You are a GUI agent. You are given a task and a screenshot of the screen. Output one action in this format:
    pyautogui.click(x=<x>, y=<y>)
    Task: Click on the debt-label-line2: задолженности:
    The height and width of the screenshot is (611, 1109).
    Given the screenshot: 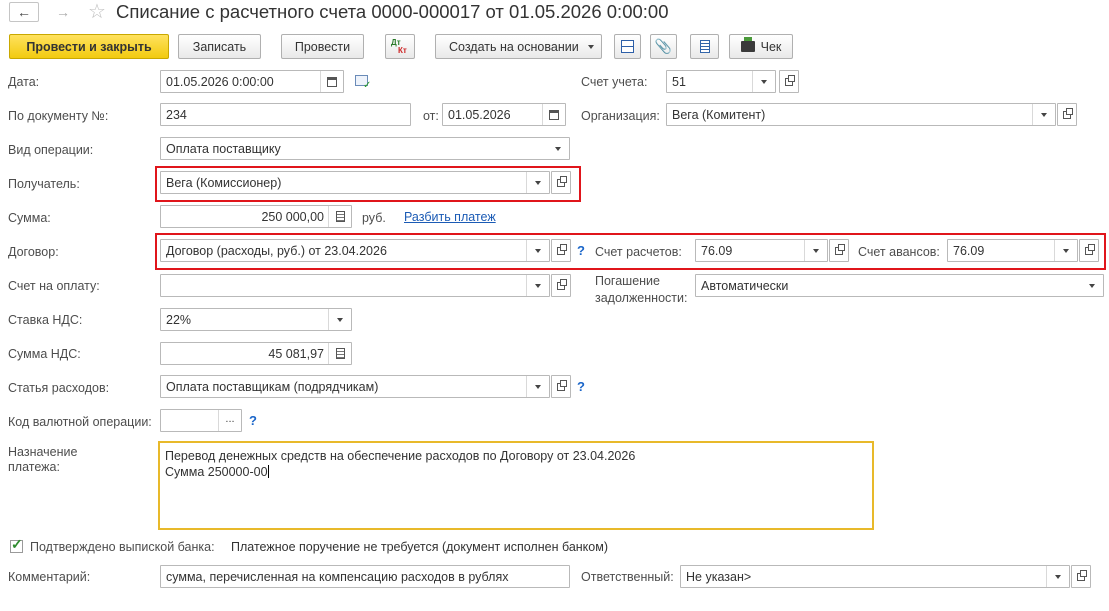 What is the action you would take?
    pyautogui.click(x=641, y=298)
    